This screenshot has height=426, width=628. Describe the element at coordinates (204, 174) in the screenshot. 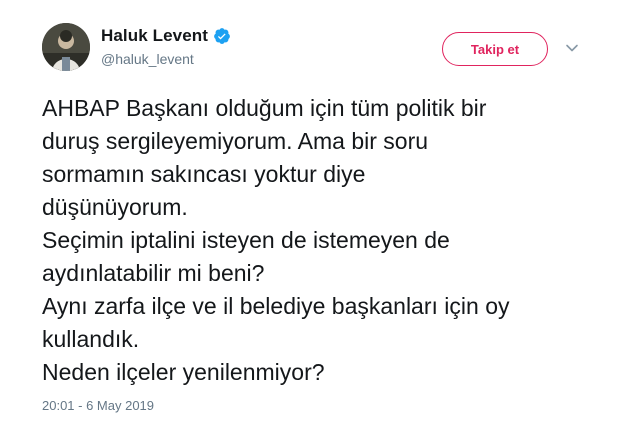

I see `tweet-text-line: sormamın sakıncası yoktur diye` at that location.